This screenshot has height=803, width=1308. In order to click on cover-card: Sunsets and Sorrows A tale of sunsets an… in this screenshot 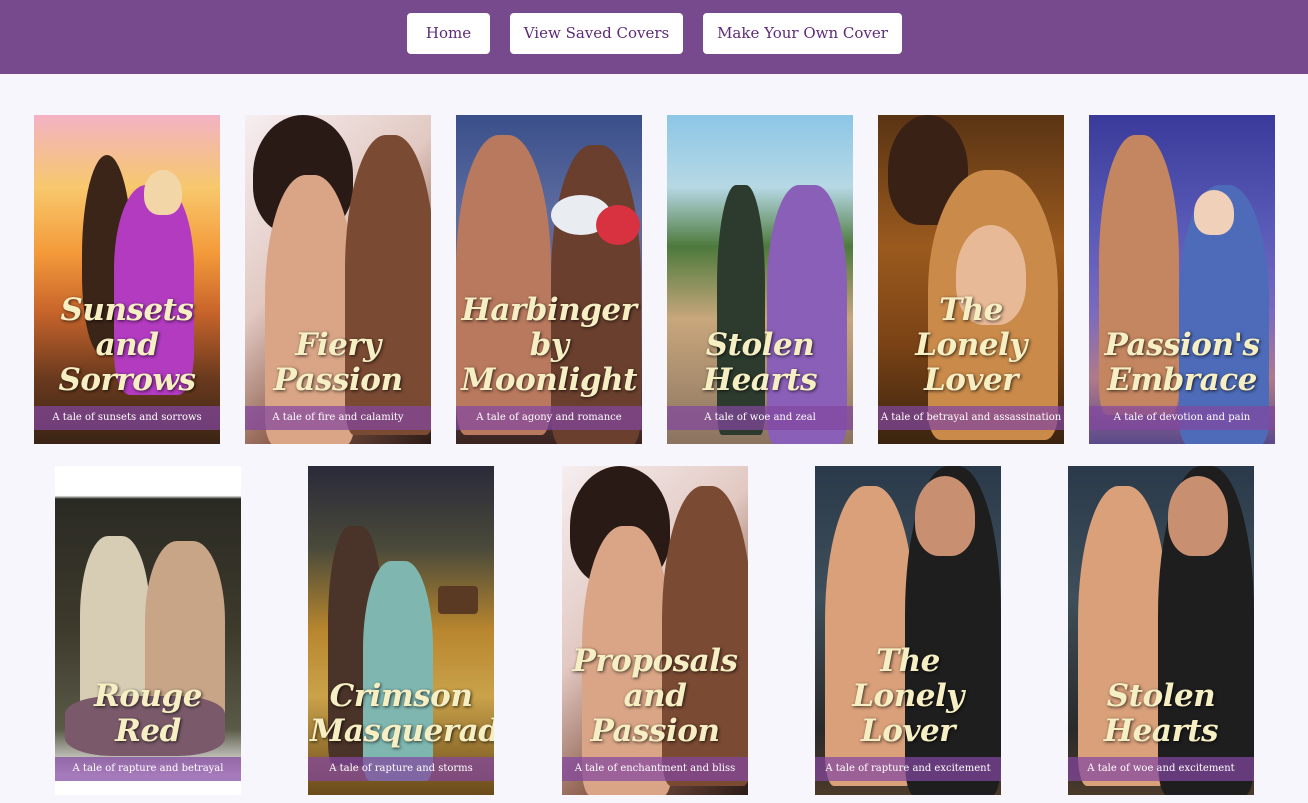, I will do `click(127, 279)`.